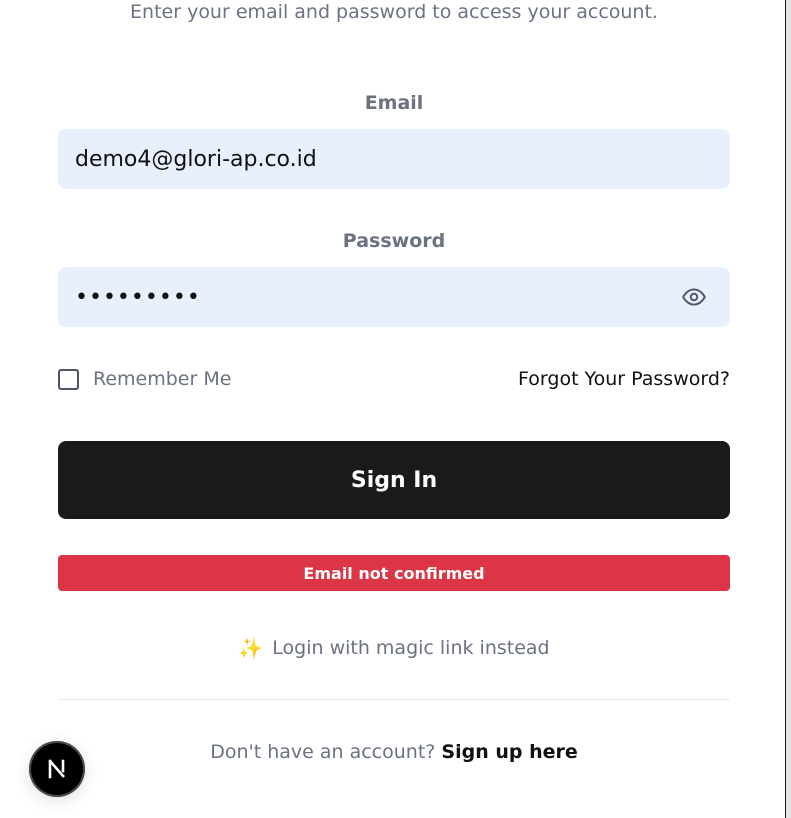 Image resolution: width=791 pixels, height=818 pixels. Describe the element at coordinates (509, 752) in the screenshot. I see `sign-up-link: Sign up here` at that location.